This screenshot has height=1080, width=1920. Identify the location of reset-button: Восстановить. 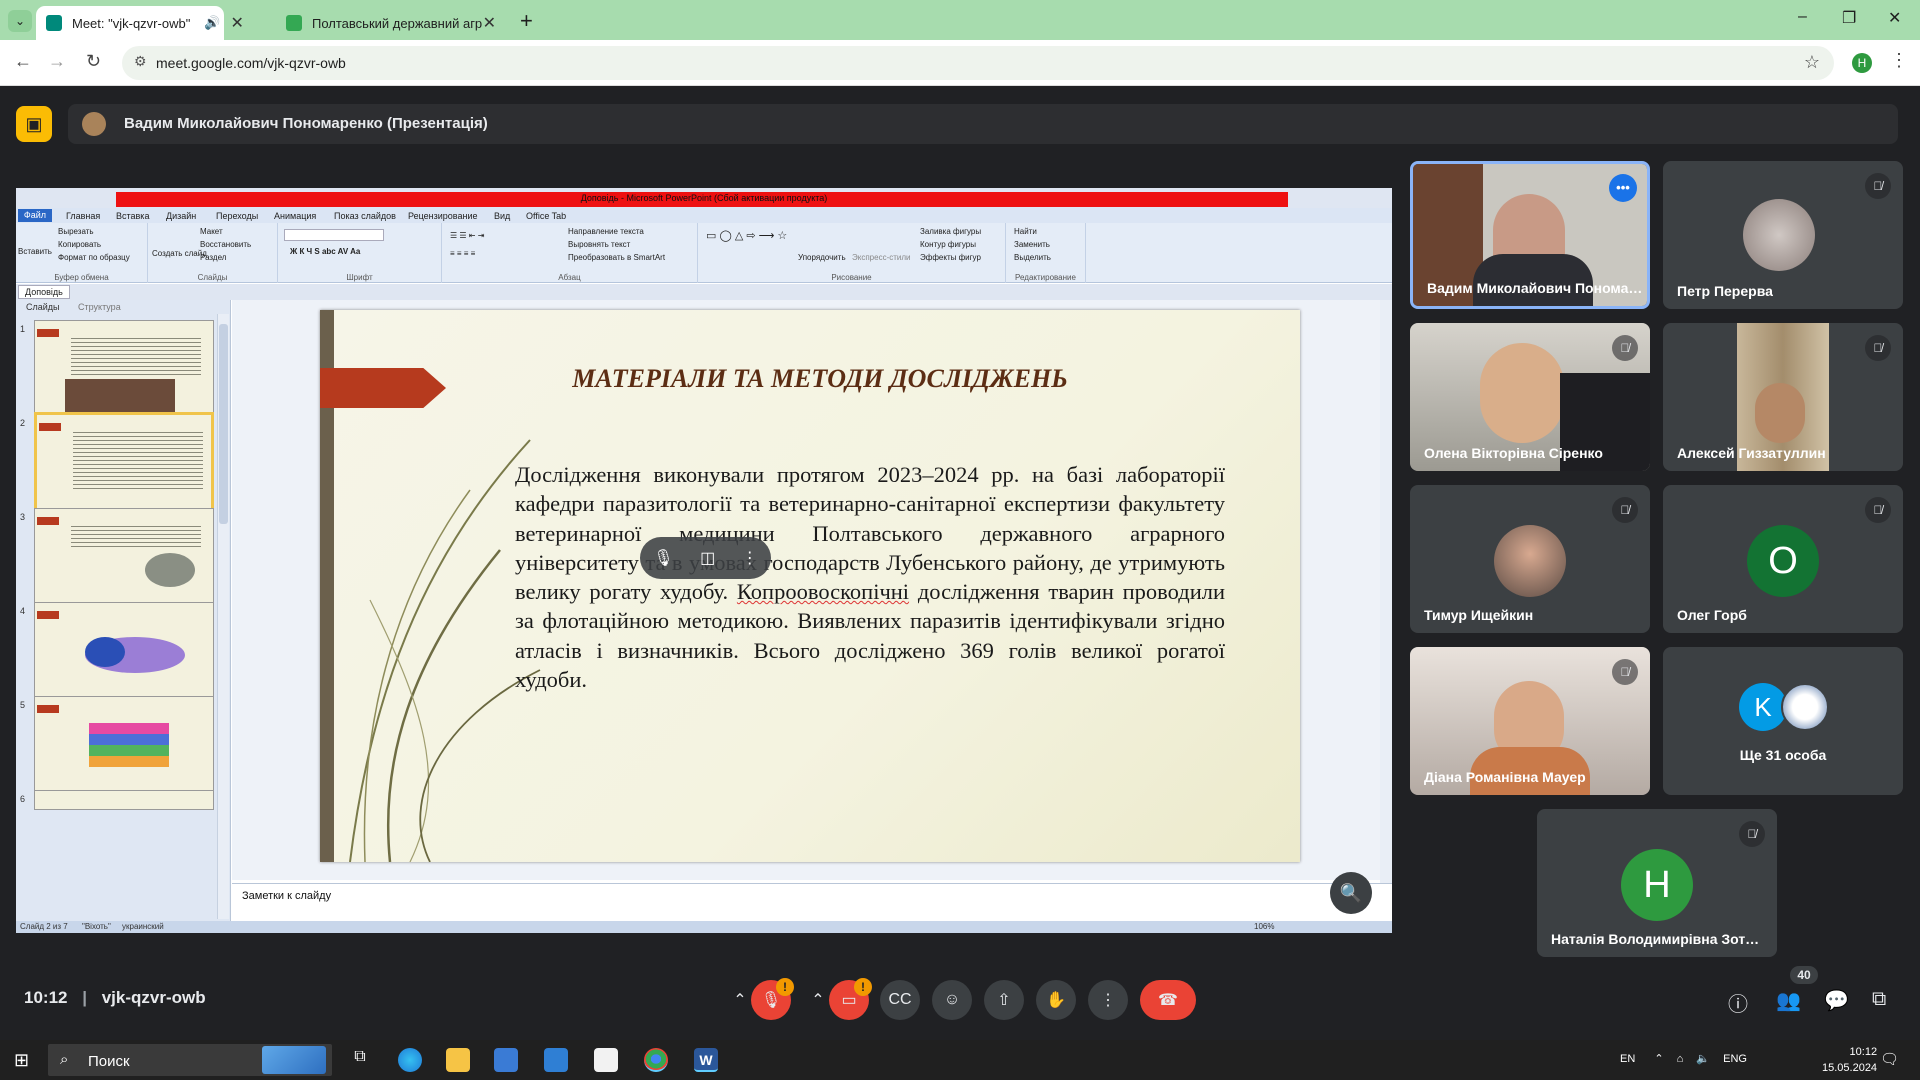
(225, 244).